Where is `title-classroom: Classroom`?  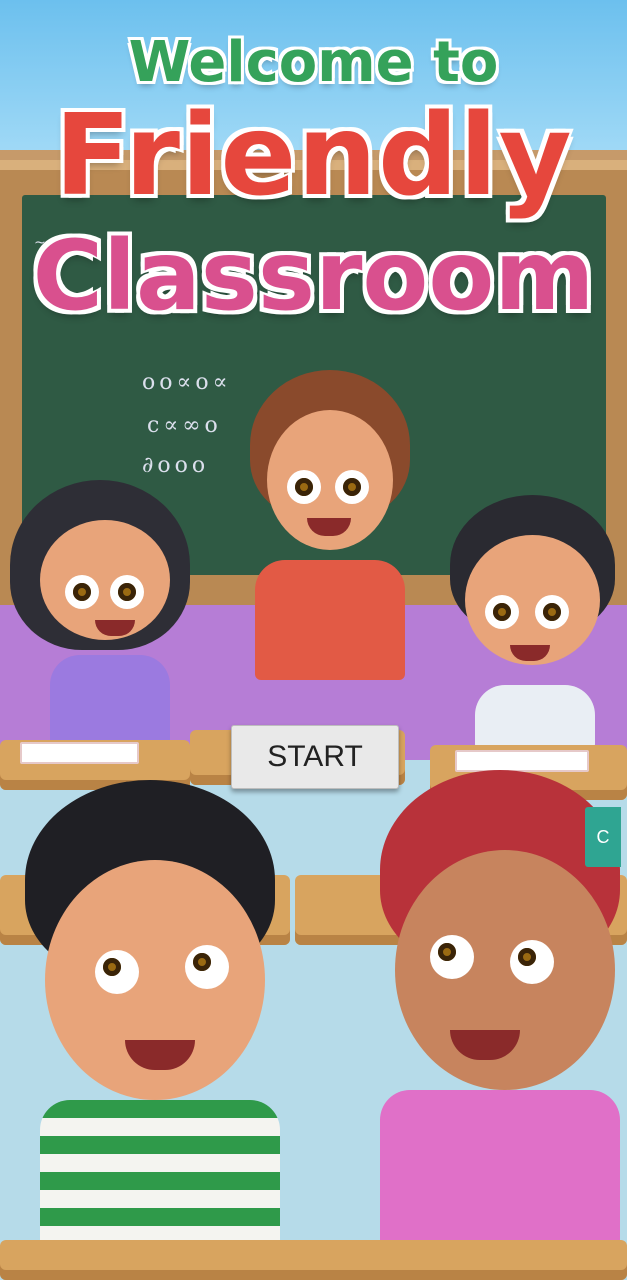
title-classroom: Classroom is located at coordinates (313, 276).